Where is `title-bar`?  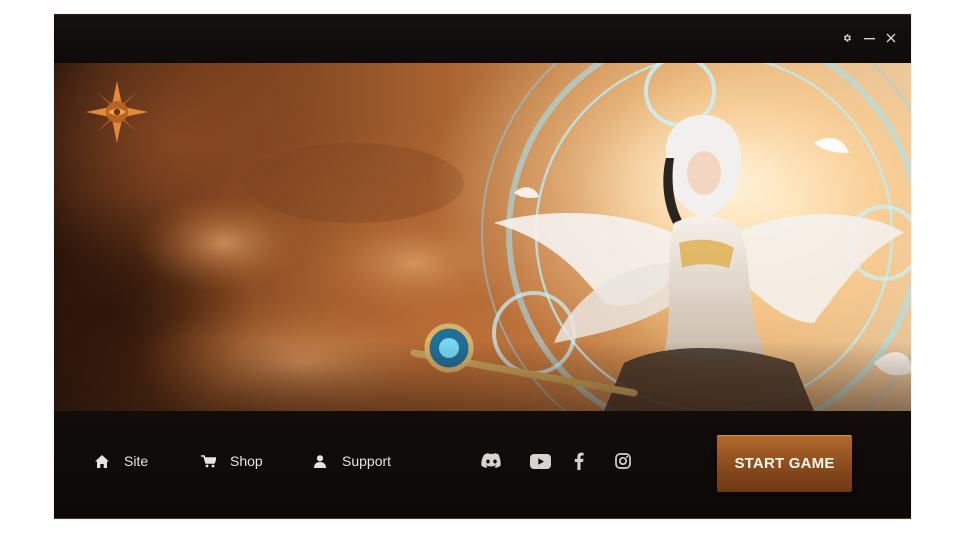 title-bar is located at coordinates (482, 39).